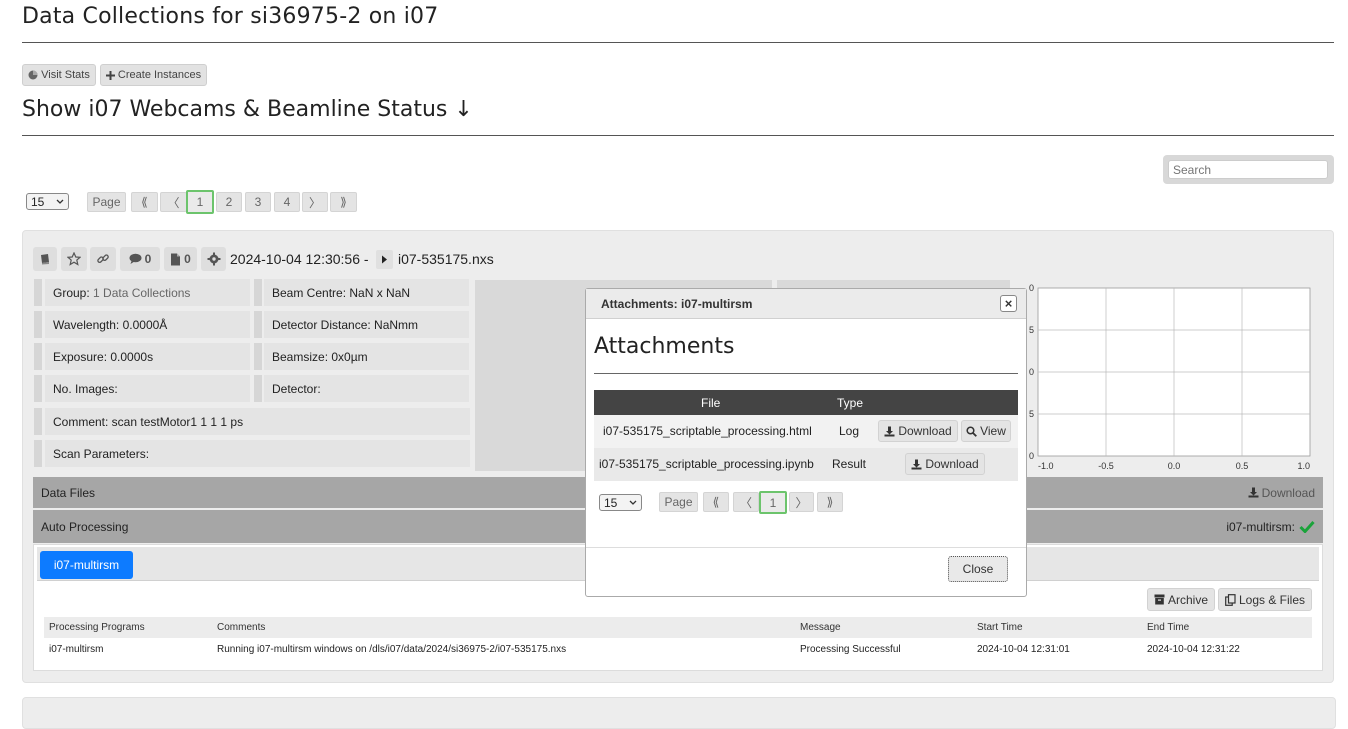 This screenshot has width=1348, height=729. Describe the element at coordinates (366, 292) in the screenshot. I see `beam-centre: Beam Centre: NaN x NaN` at that location.